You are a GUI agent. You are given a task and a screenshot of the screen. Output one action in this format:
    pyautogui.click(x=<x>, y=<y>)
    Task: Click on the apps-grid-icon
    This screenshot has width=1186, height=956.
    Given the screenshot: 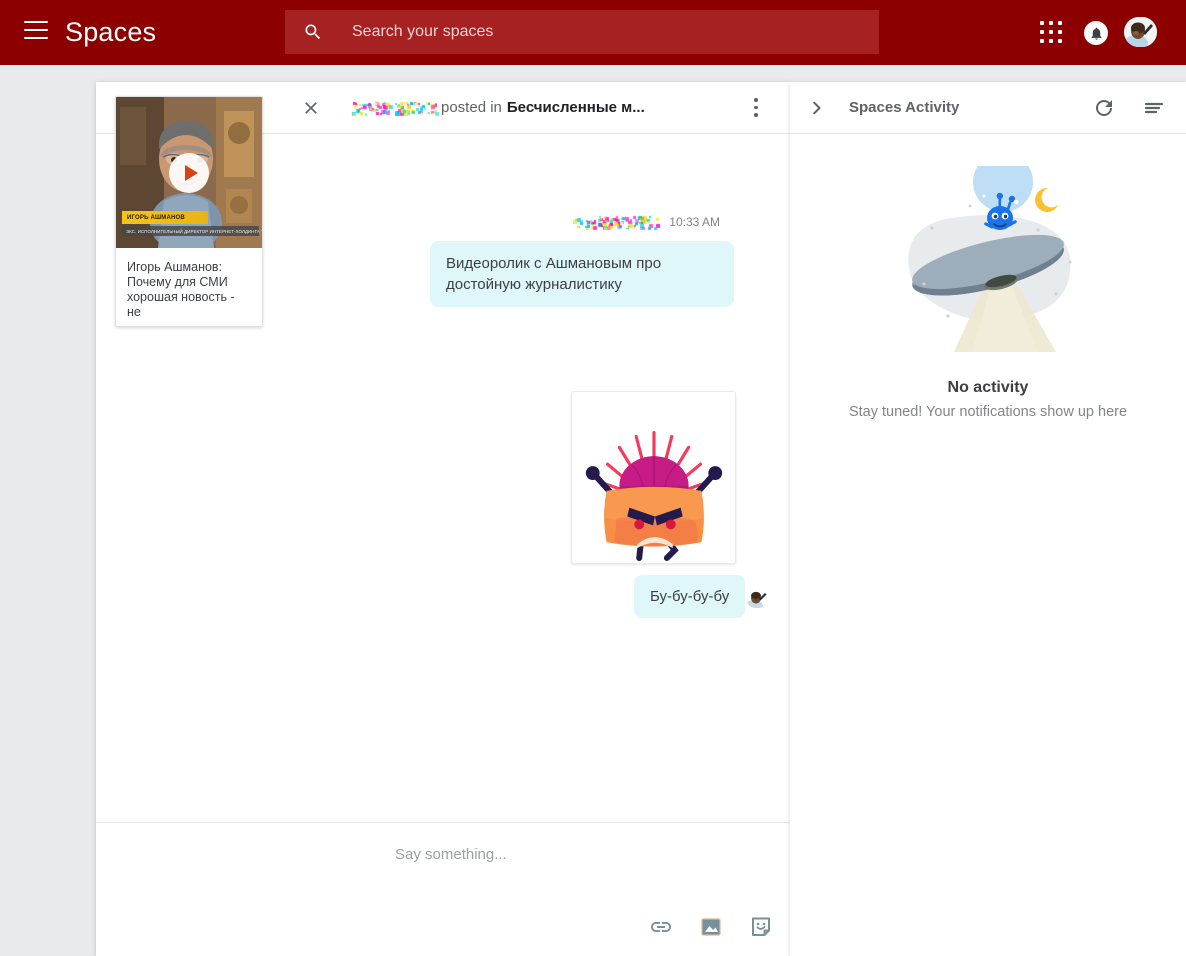 What is the action you would take?
    pyautogui.click(x=1051, y=32)
    